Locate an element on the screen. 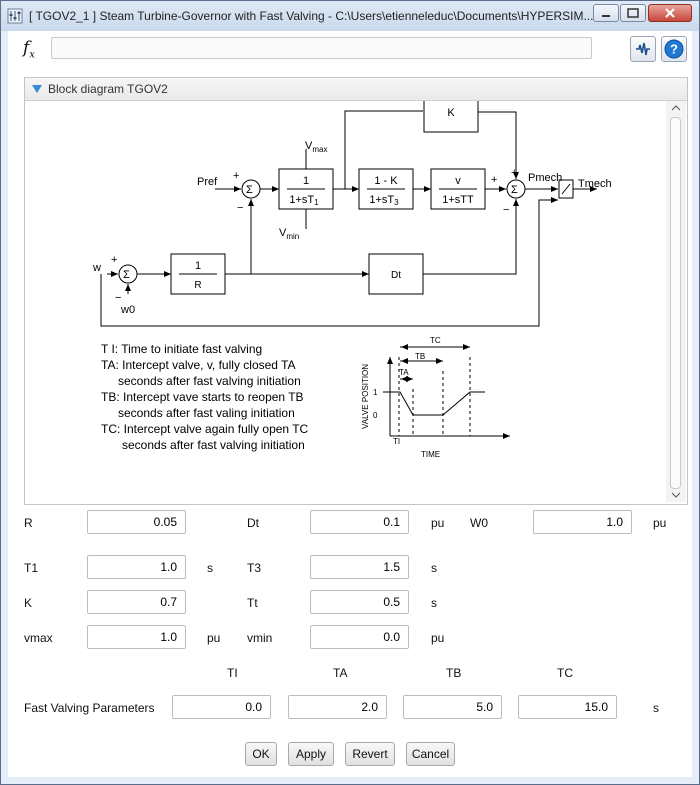  w-label: w is located at coordinates (96, 268).